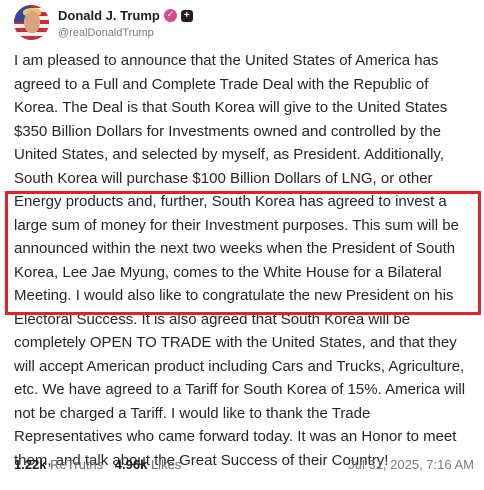  I want to click on badge-icon: ✓, so click(170, 15).